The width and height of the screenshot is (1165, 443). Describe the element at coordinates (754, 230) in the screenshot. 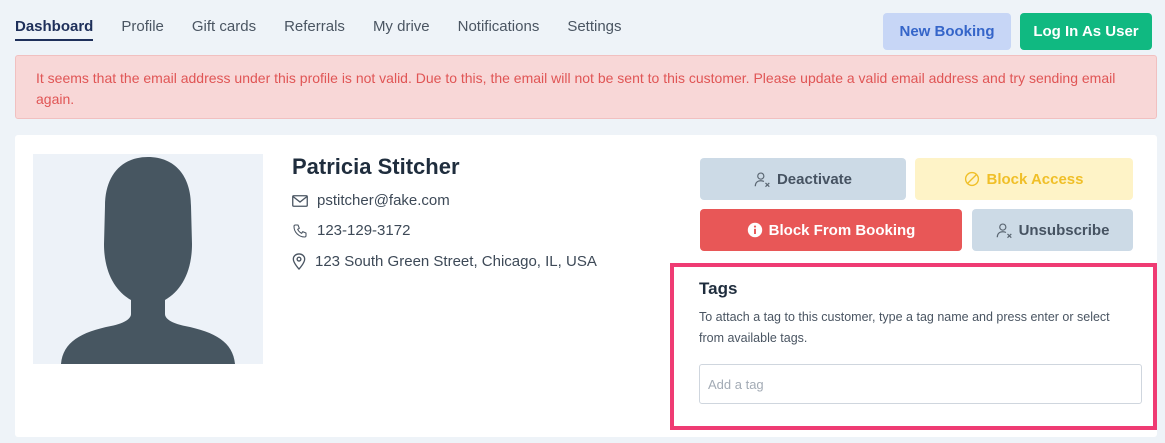

I see `info-circle-icon` at that location.